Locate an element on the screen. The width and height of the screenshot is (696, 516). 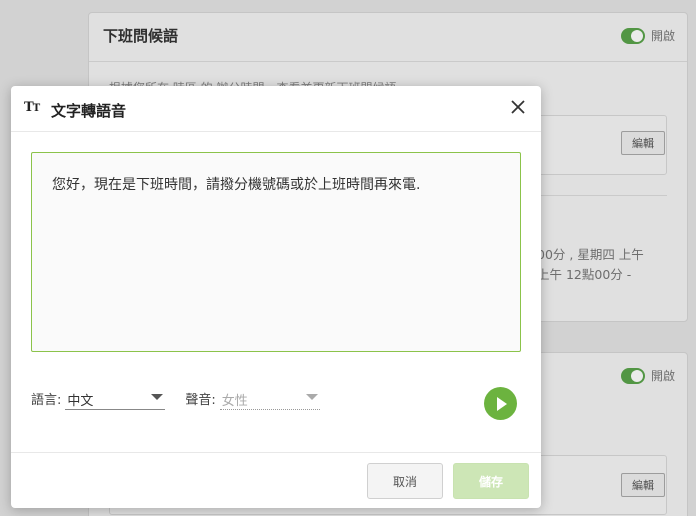
language-label: 語言: is located at coordinates (46, 400).